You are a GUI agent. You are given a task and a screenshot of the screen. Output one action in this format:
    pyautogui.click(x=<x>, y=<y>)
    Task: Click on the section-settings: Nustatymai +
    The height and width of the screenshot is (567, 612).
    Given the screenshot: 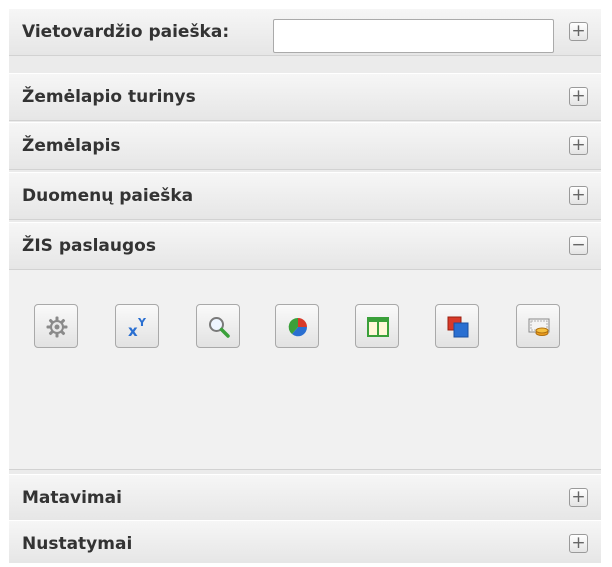 What is the action you would take?
    pyautogui.click(x=305, y=541)
    